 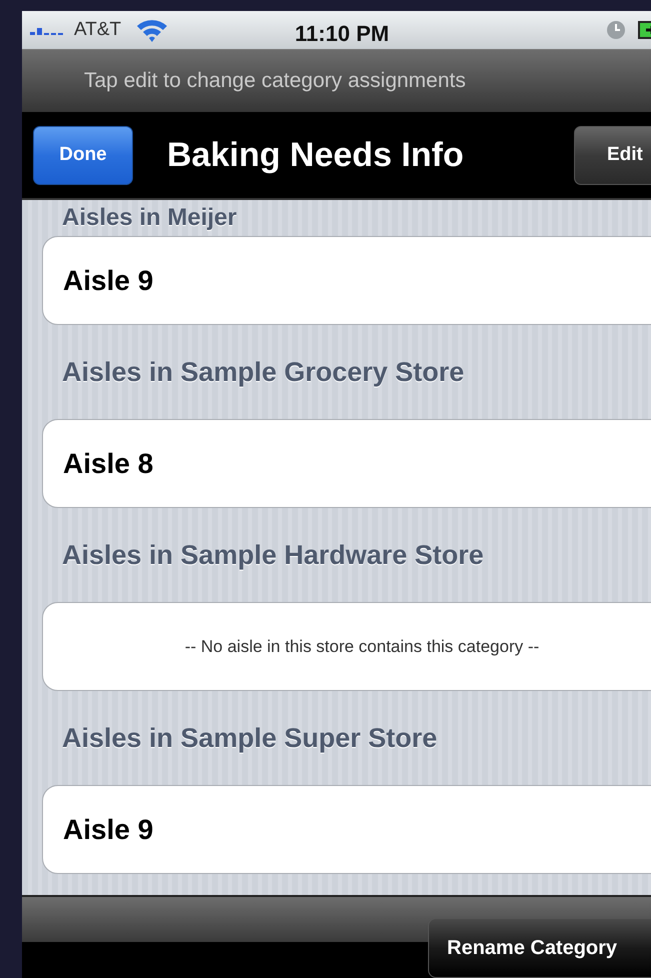 I want to click on section-header: Aisles in Meijer, so click(x=149, y=218).